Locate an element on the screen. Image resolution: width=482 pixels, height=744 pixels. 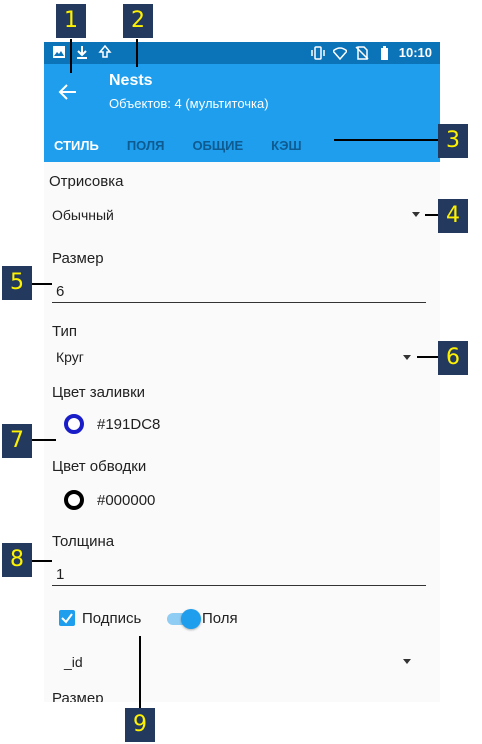
layer-title: Nests is located at coordinates (131, 80).